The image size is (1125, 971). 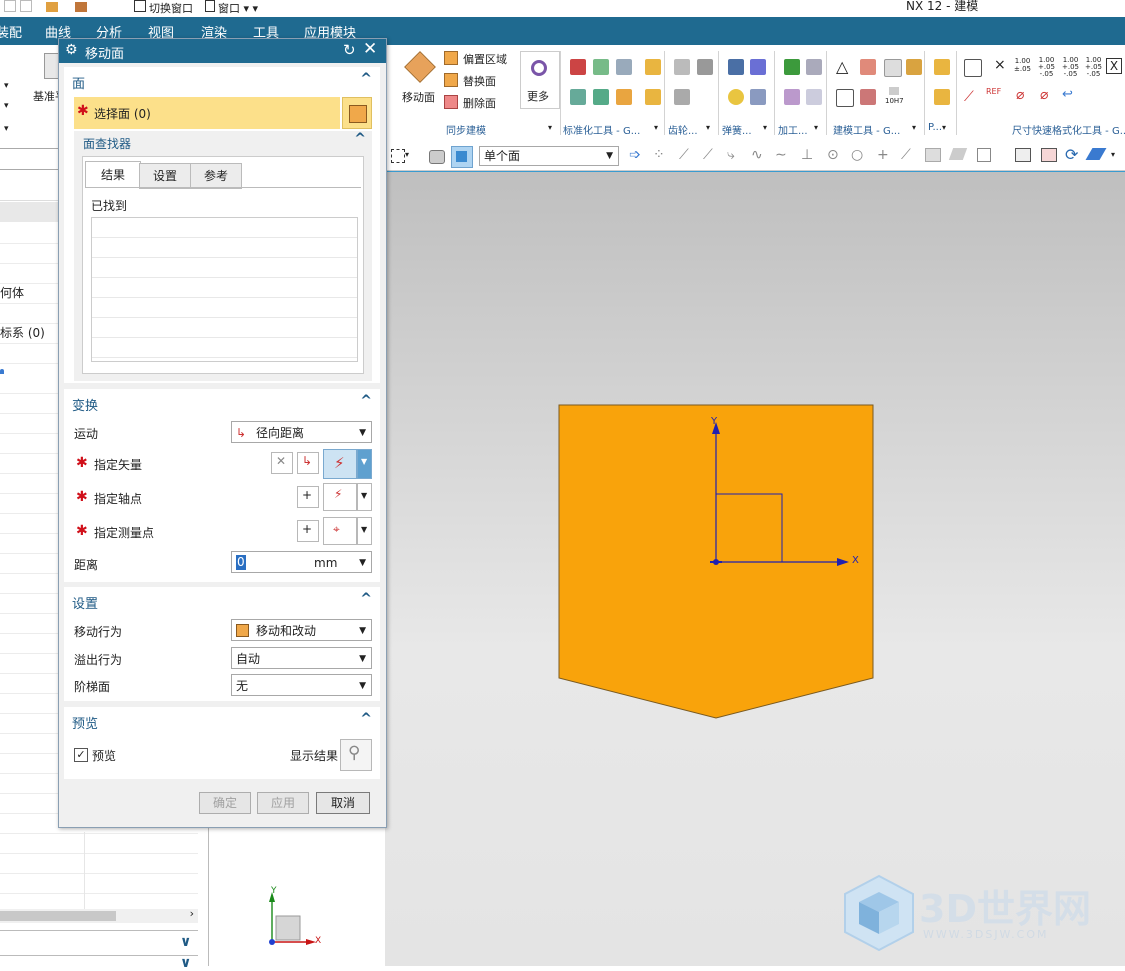 What do you see at coordinates (549, 156) in the screenshot?
I see `face-rule-dropdown: 单个面 ▼` at bounding box center [549, 156].